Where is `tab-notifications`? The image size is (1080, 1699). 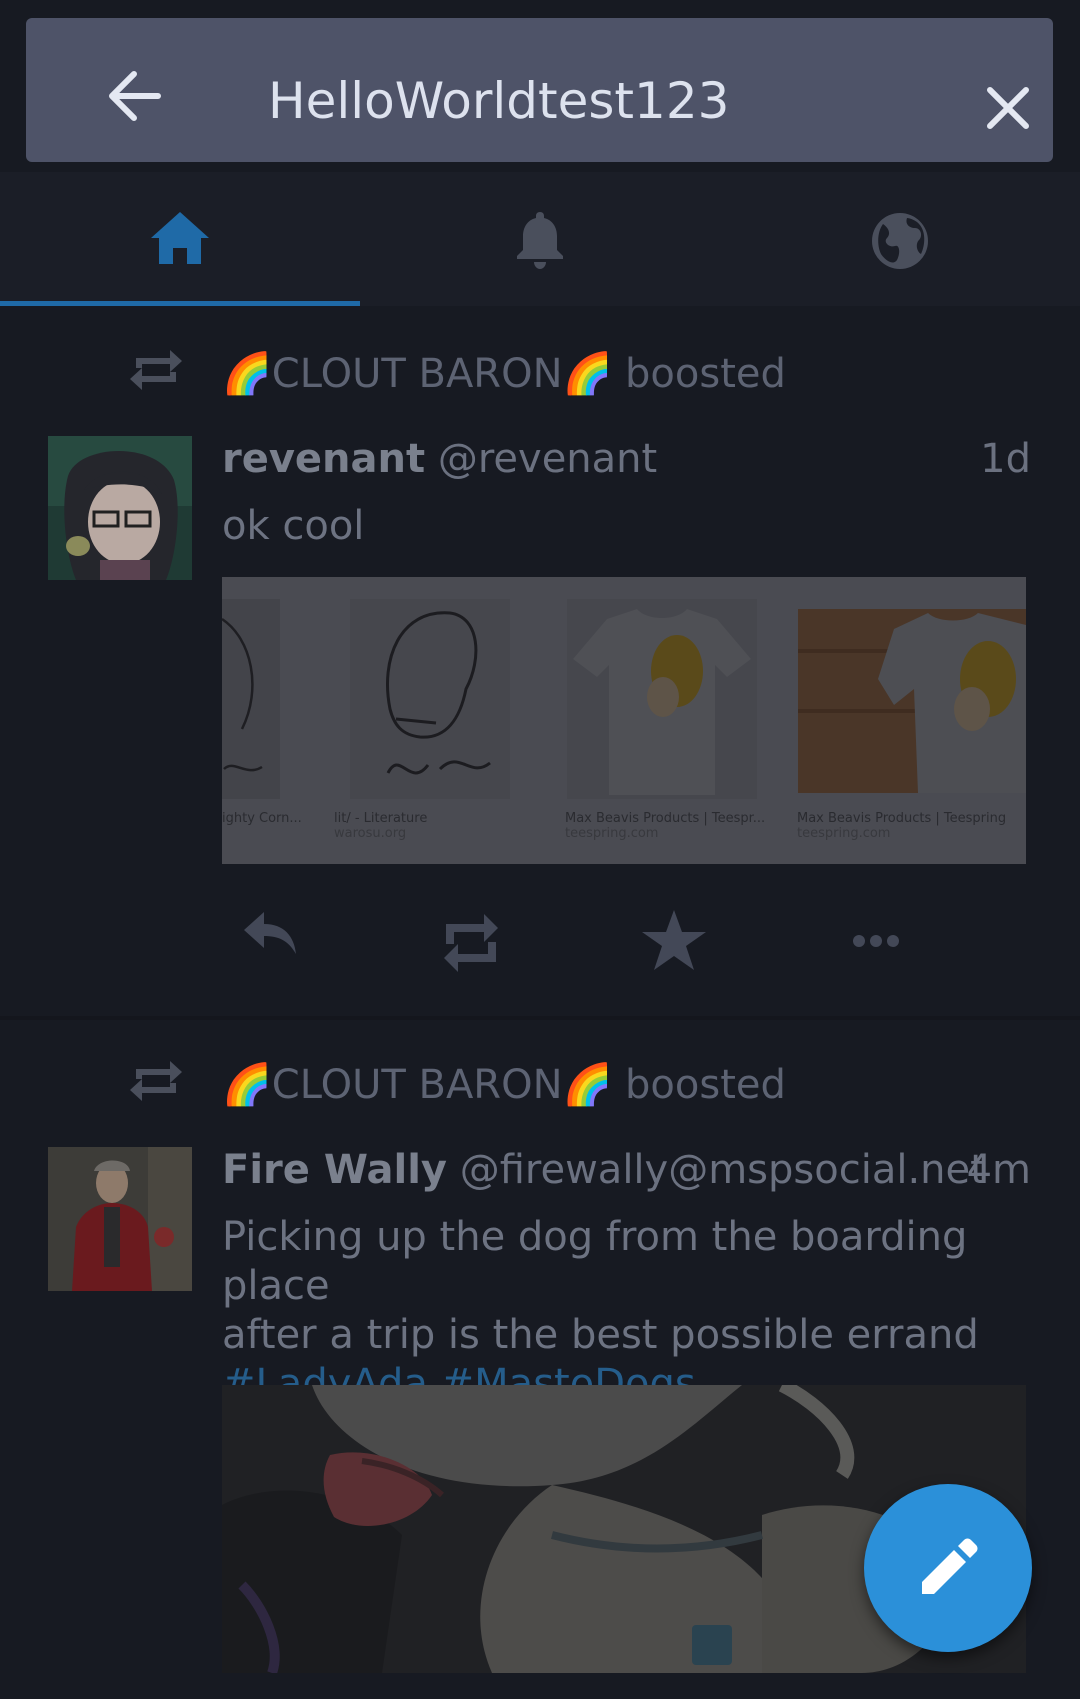 tab-notifications is located at coordinates (540, 239).